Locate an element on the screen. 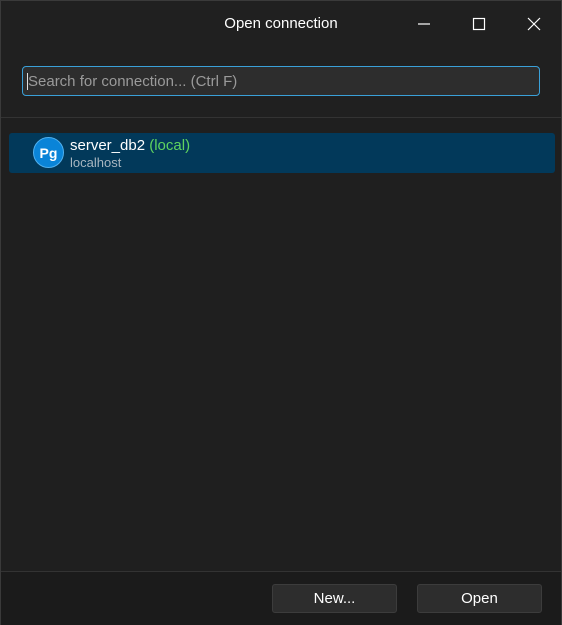 The image size is (562, 625). search-input is located at coordinates (281, 81).